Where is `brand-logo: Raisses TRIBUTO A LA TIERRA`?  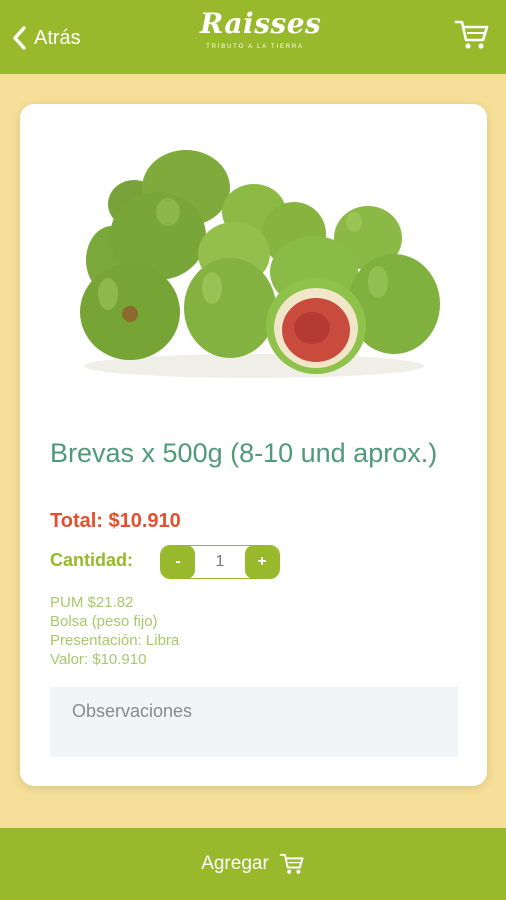
brand-logo: Raisses TRIBUTO A LA TIERRA is located at coordinates (261, 35).